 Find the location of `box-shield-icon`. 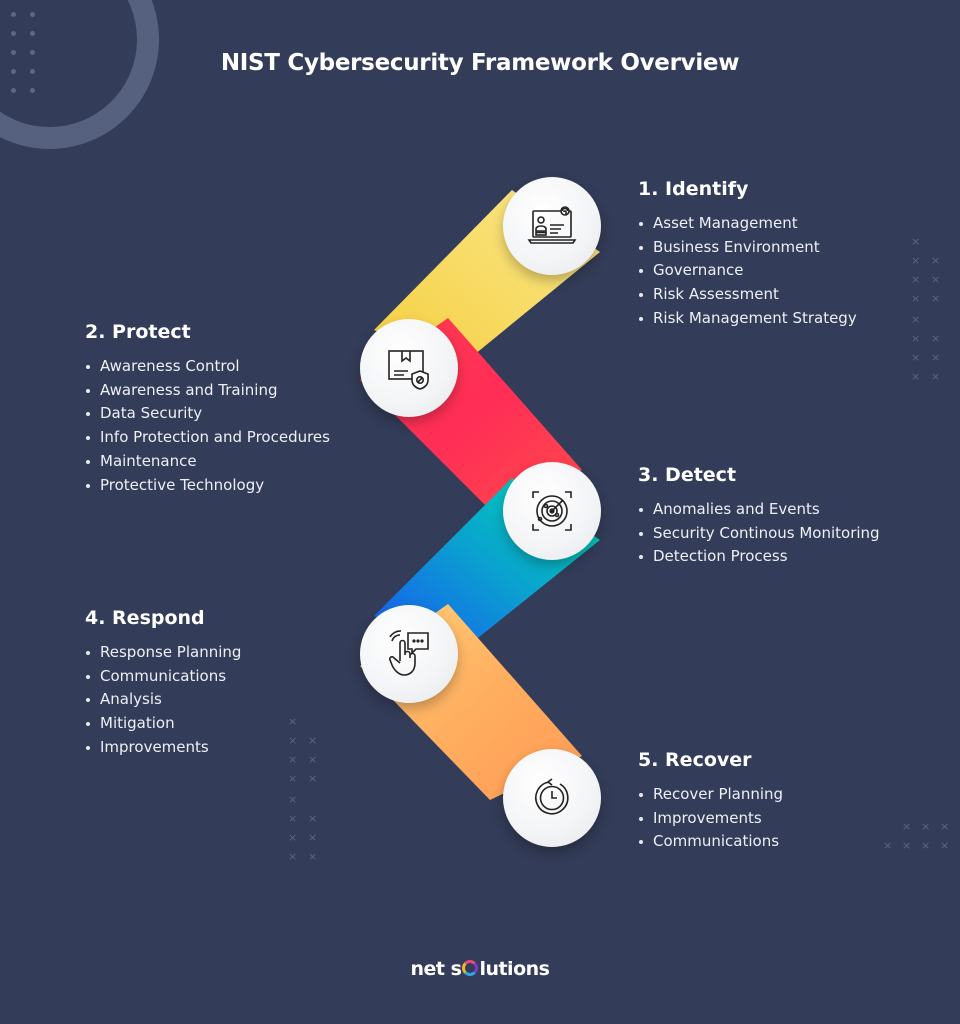

box-shield-icon is located at coordinates (408, 370).